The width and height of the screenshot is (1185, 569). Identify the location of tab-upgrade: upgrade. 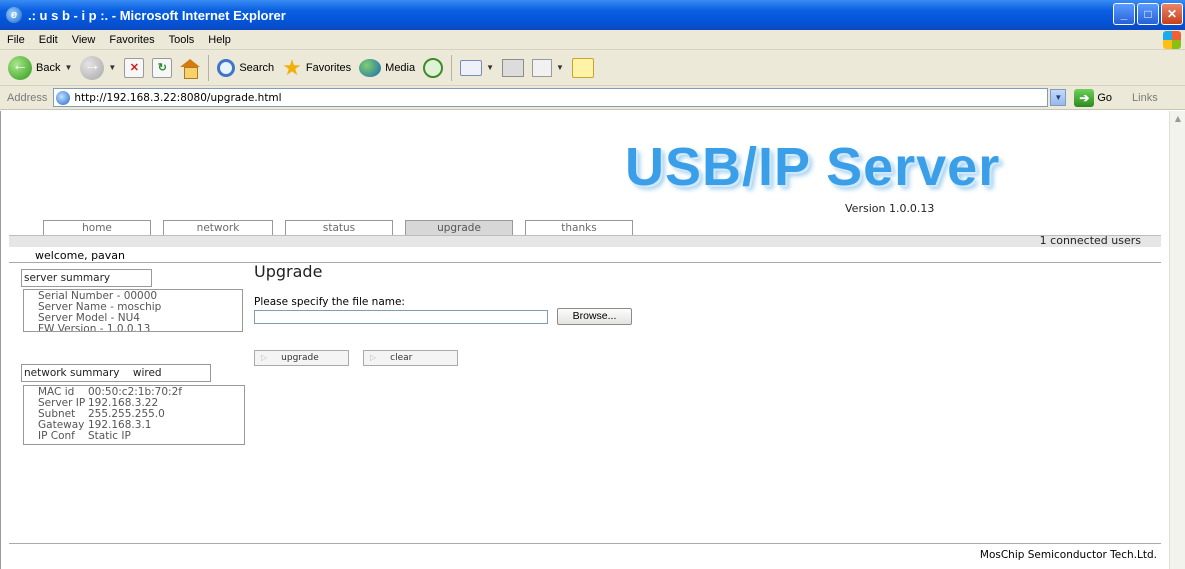
(459, 227).